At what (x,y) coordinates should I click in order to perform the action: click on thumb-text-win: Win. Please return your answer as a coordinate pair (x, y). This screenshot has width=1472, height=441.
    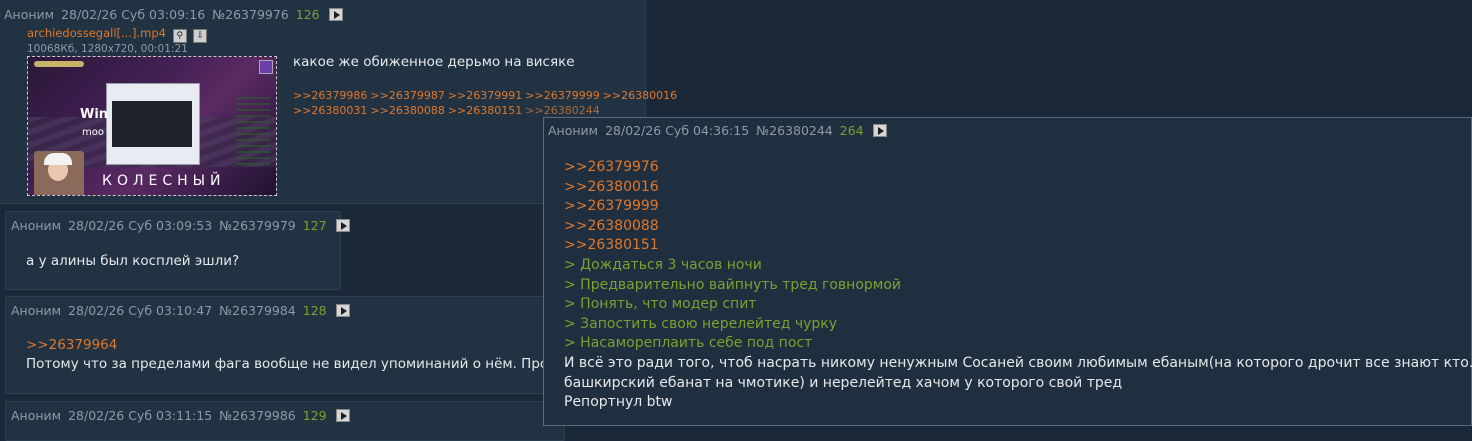
    Looking at the image, I should click on (94, 114).